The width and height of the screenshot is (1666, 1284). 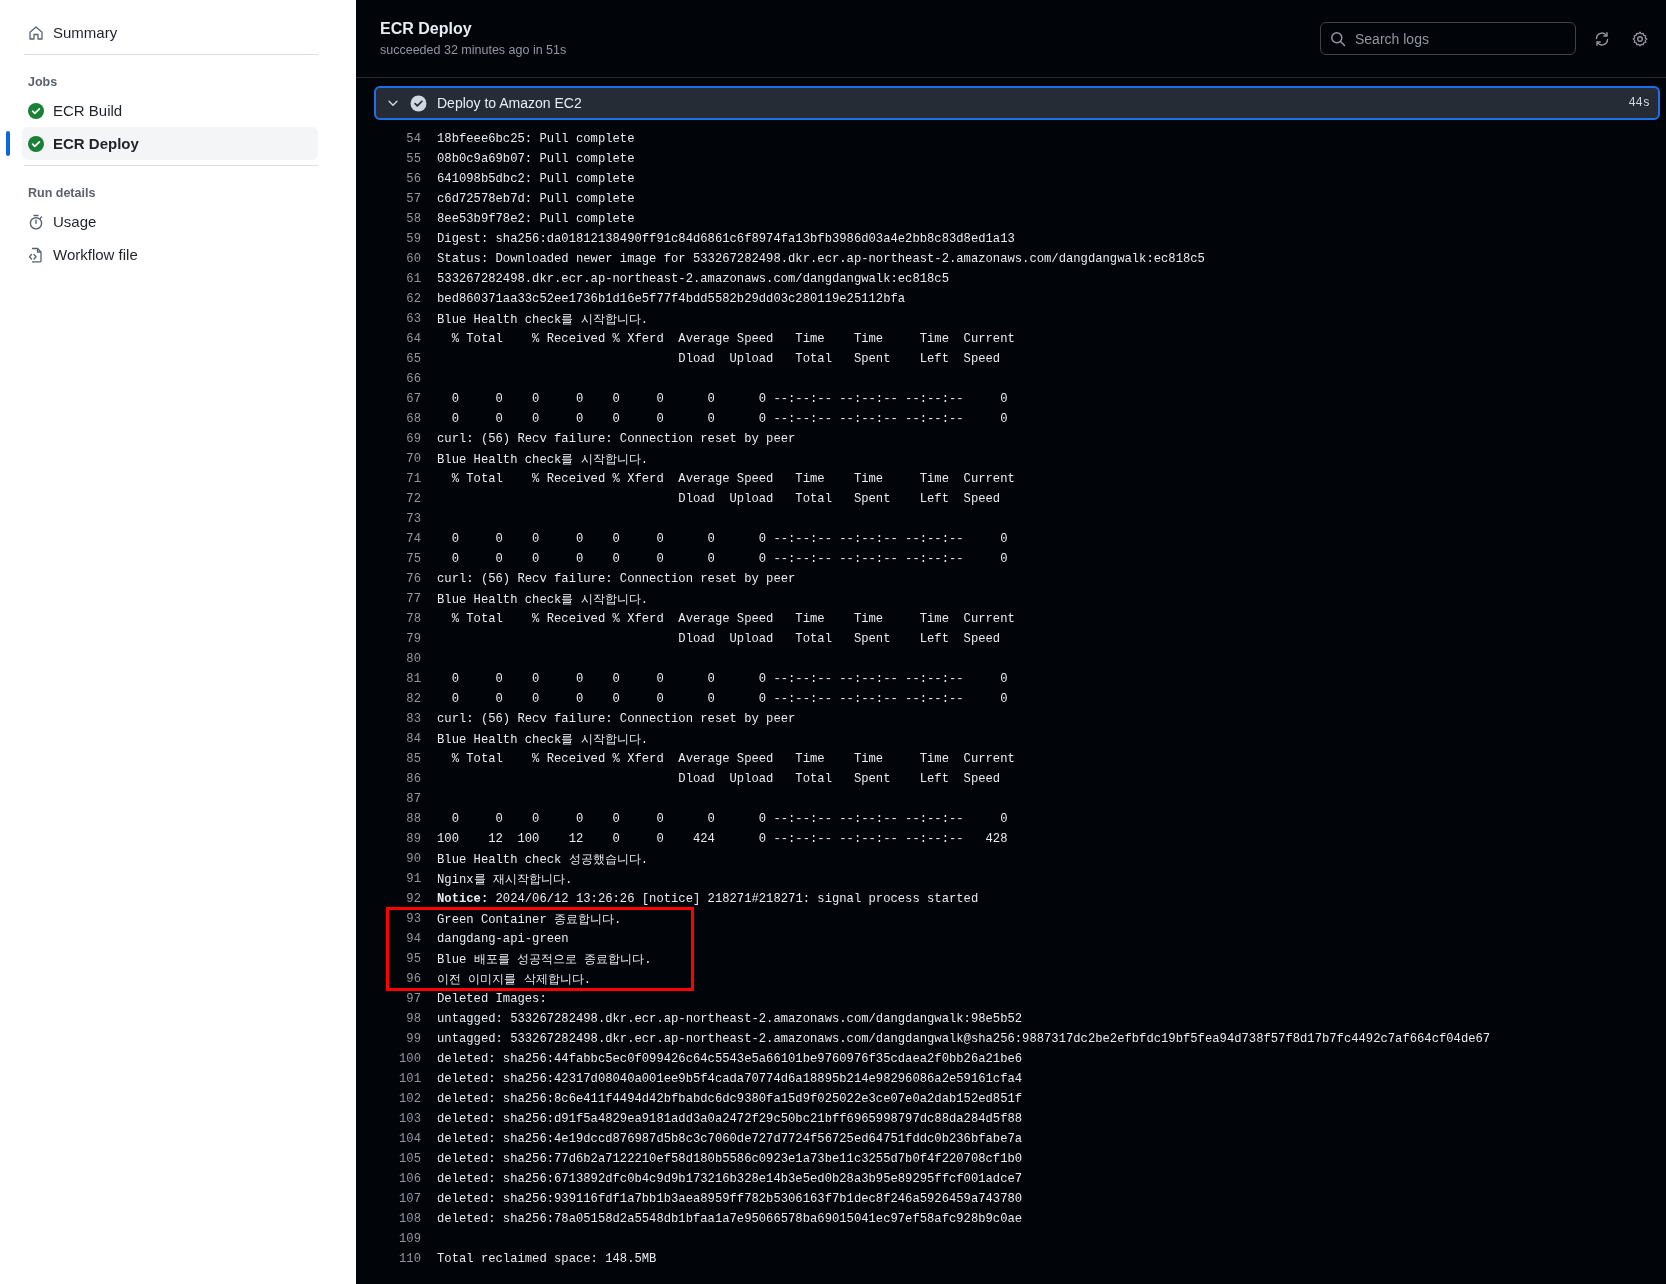 What do you see at coordinates (409, 1239) in the screenshot?
I see `line-number: 109` at bounding box center [409, 1239].